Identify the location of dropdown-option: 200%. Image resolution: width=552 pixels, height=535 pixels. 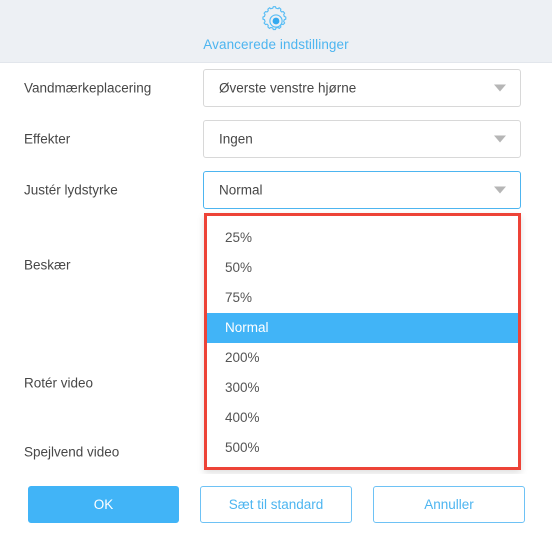
(362, 358).